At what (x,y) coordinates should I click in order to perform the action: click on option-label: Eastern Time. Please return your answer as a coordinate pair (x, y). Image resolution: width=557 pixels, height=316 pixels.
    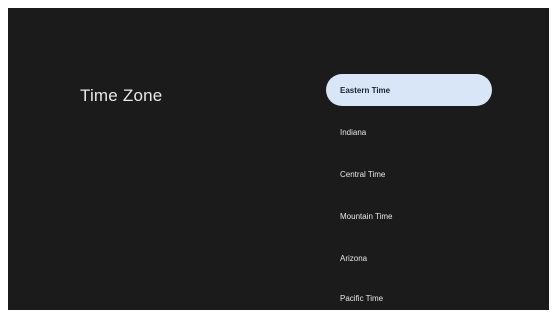
    Looking at the image, I should click on (365, 90).